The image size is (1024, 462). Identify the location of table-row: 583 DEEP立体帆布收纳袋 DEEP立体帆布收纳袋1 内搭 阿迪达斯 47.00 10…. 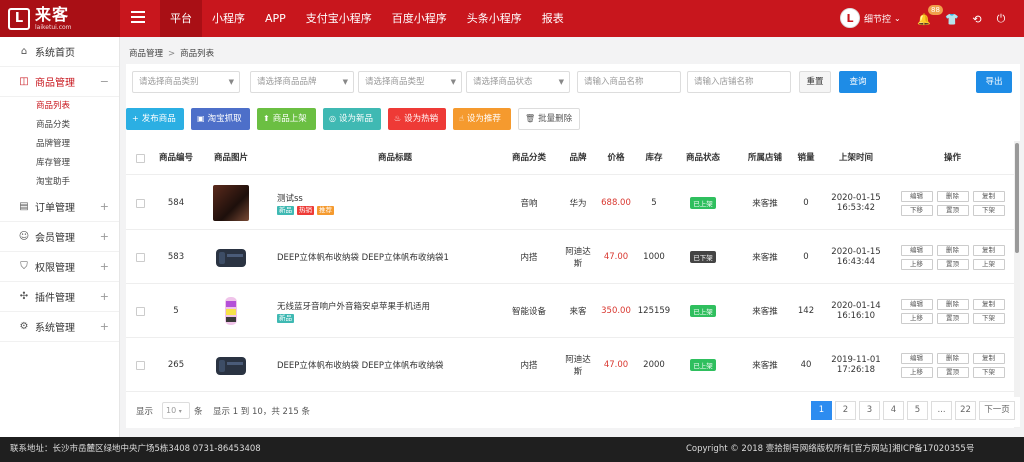
(570, 257).